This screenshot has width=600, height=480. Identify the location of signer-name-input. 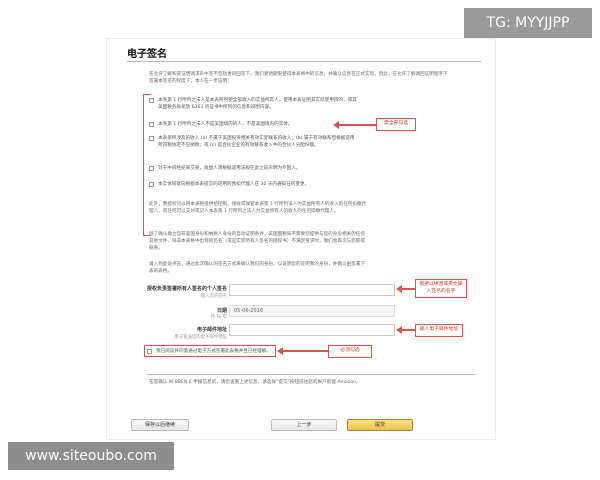
(312, 290).